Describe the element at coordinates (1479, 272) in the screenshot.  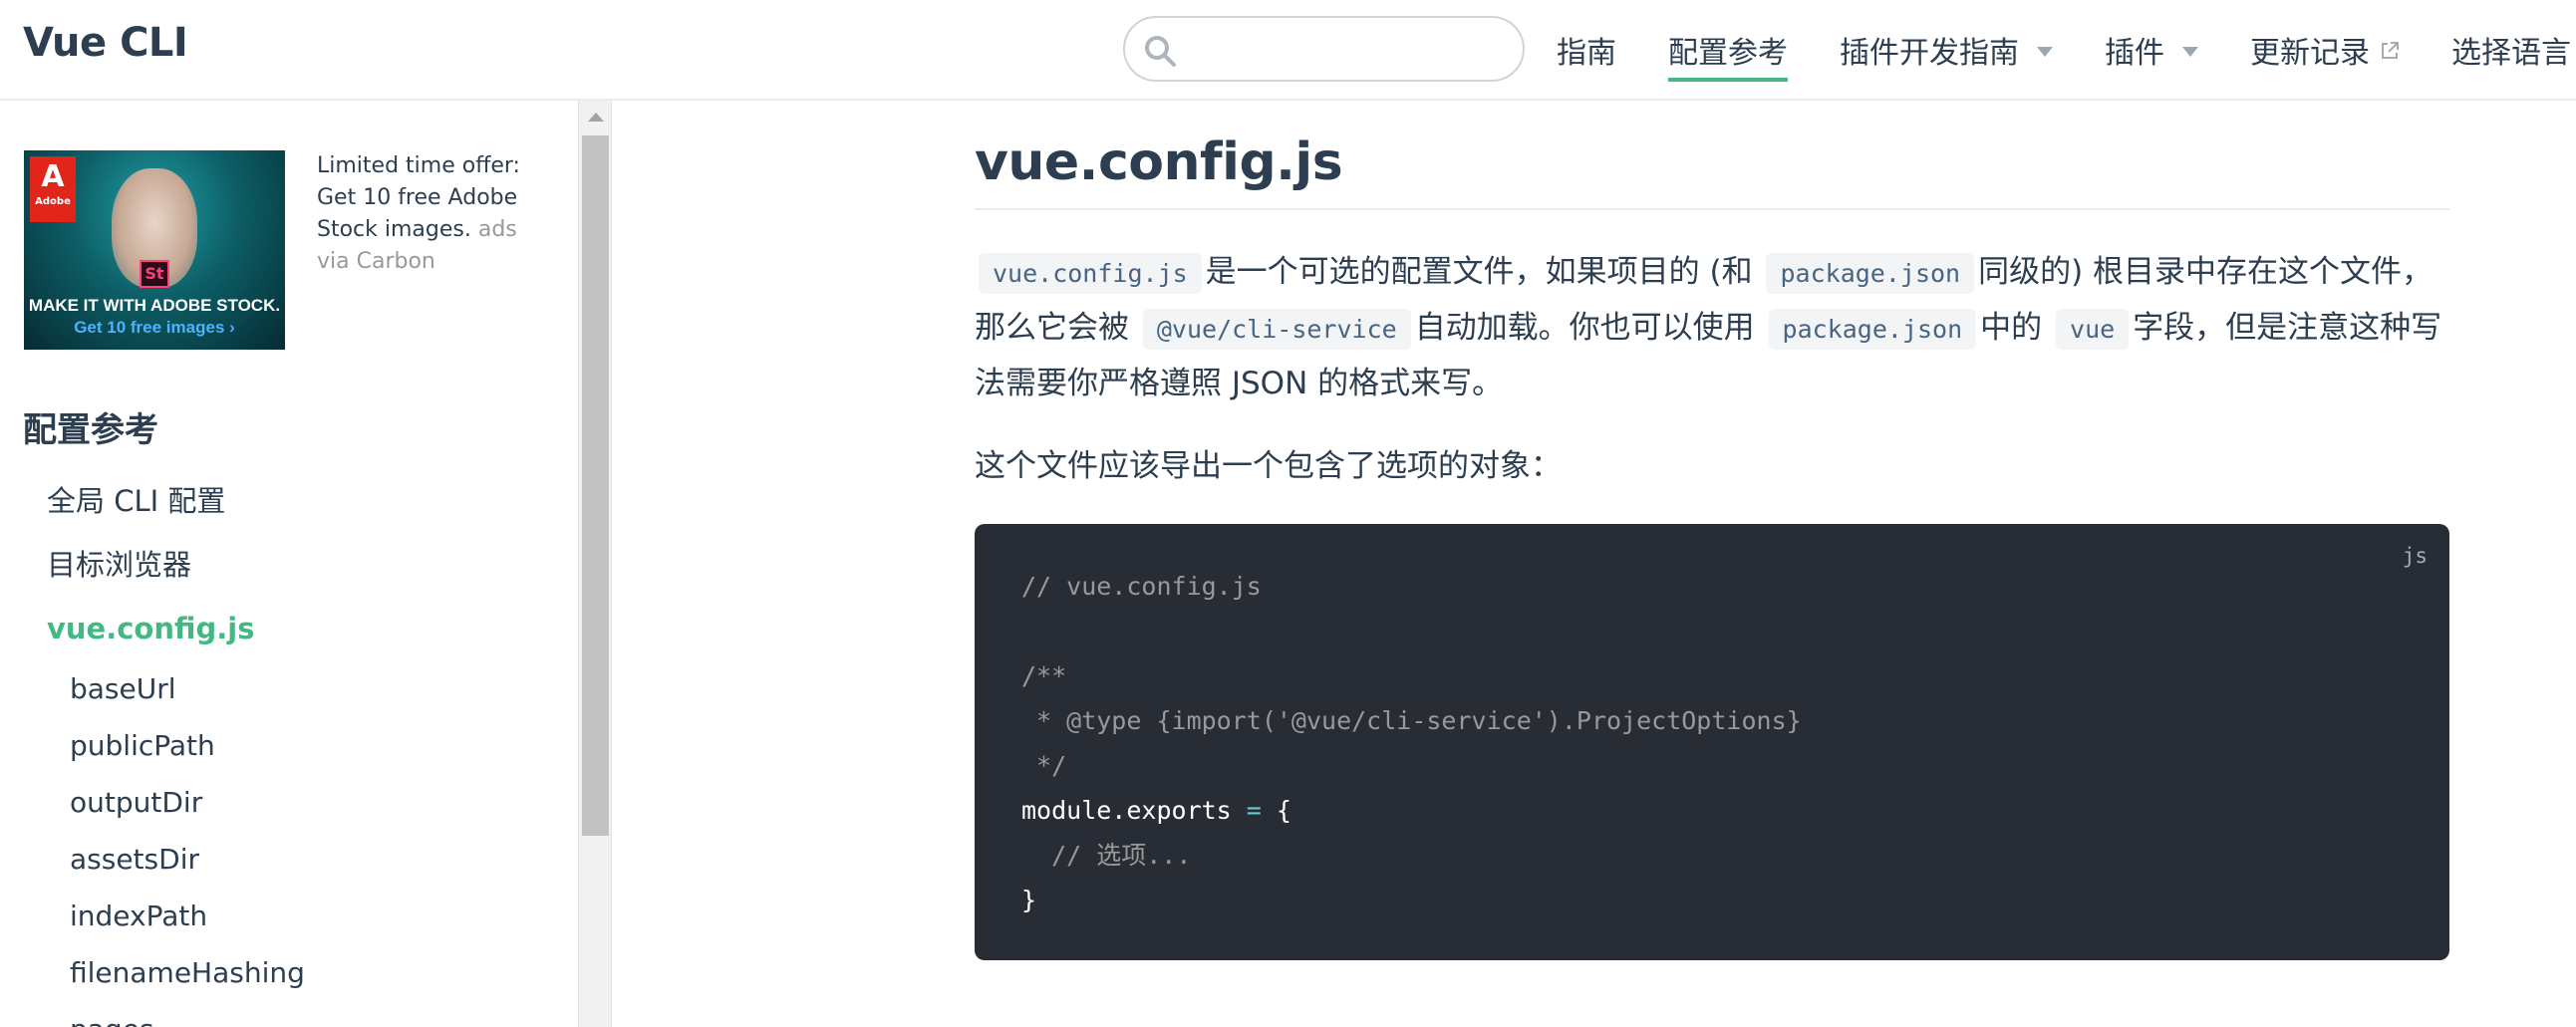
I see `paragraph-text: 是一个可选的配置文件，如果项目的 (和` at that location.